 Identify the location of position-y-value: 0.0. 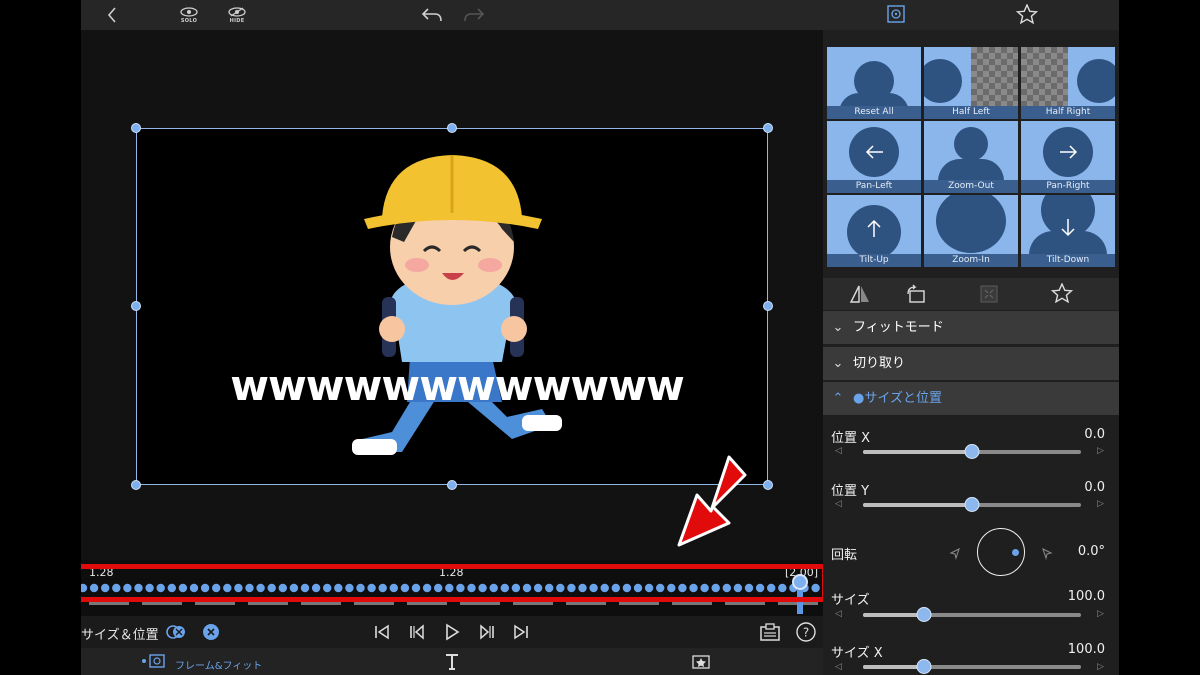
(1094, 487).